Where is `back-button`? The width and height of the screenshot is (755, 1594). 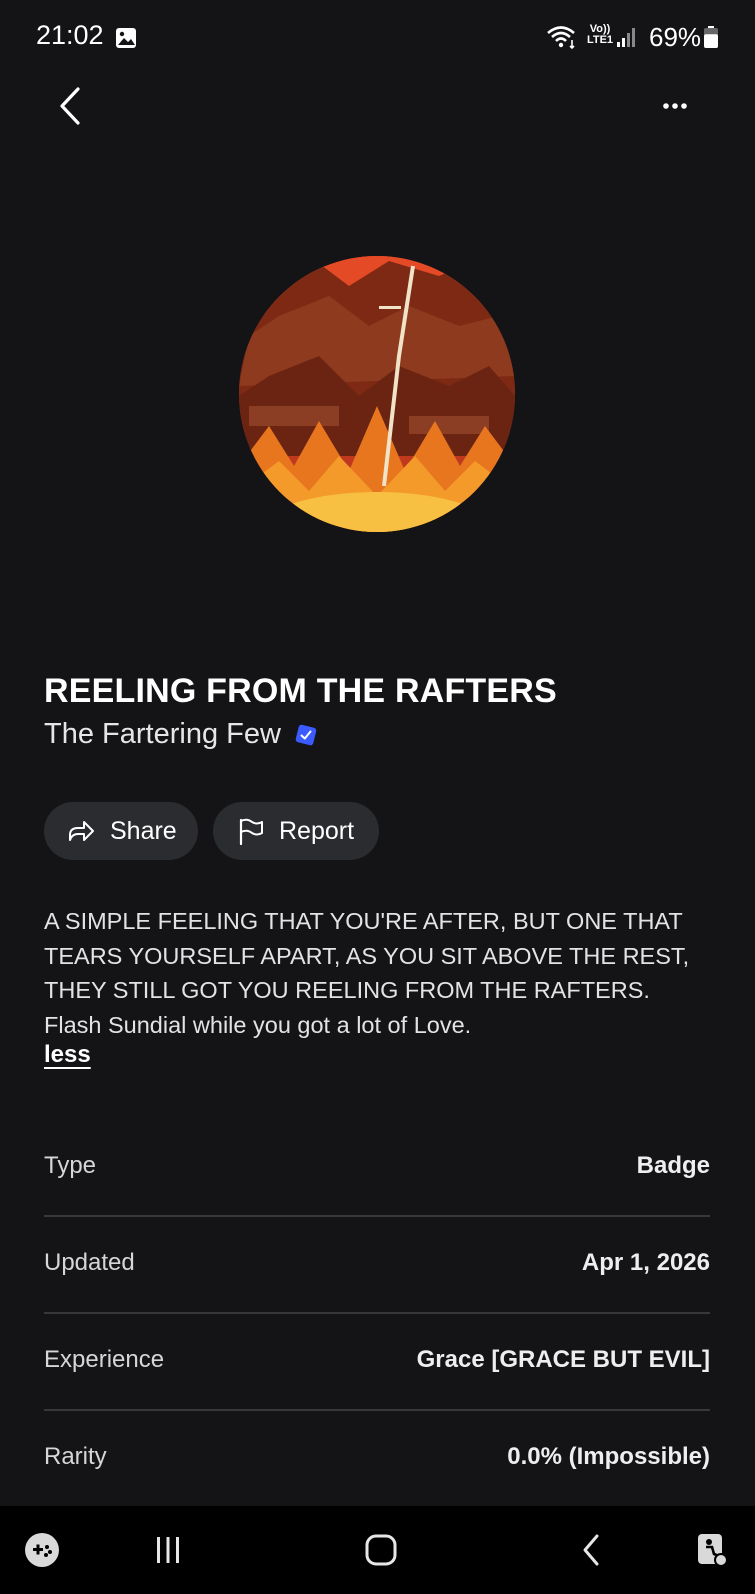 back-button is located at coordinates (76, 106).